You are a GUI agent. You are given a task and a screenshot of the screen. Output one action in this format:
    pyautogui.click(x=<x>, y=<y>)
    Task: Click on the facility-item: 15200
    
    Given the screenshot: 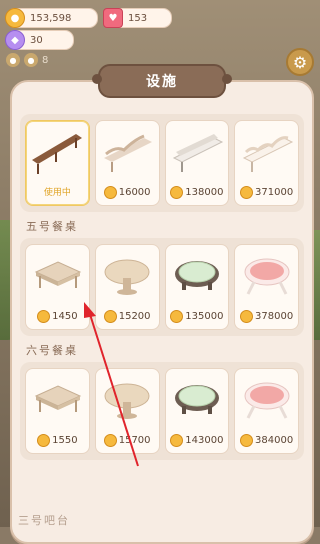 What is the action you would take?
    pyautogui.click(x=127, y=287)
    